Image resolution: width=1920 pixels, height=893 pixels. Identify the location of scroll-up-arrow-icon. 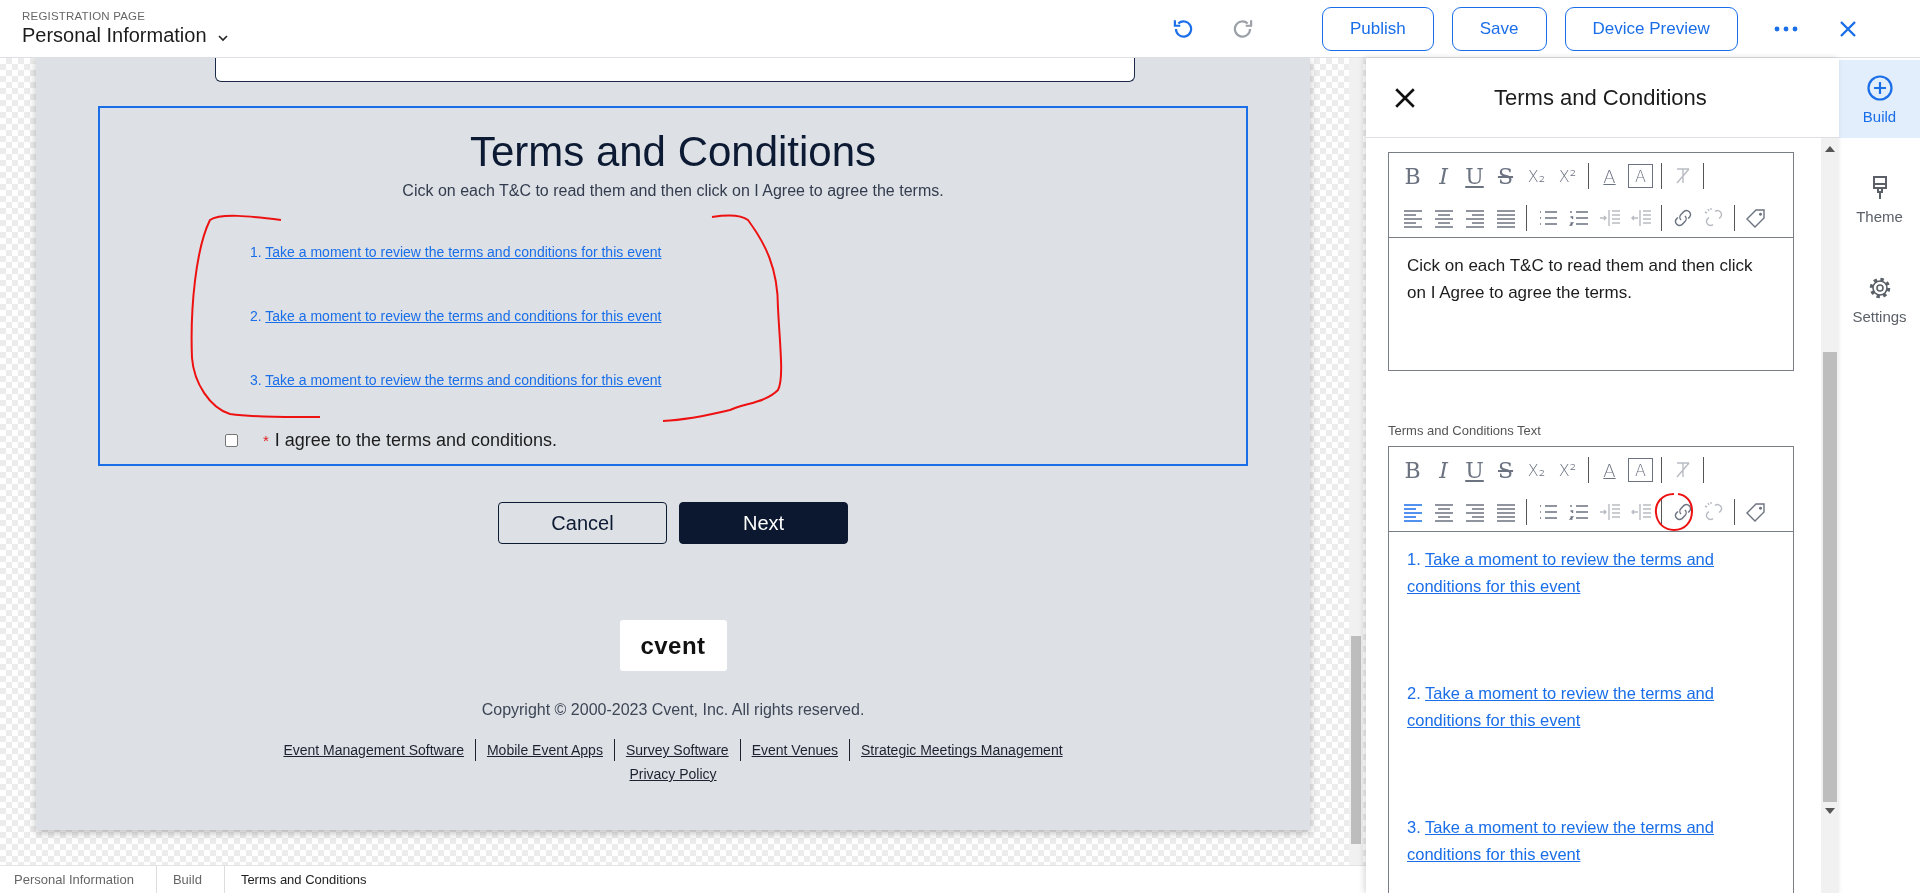
(1830, 149).